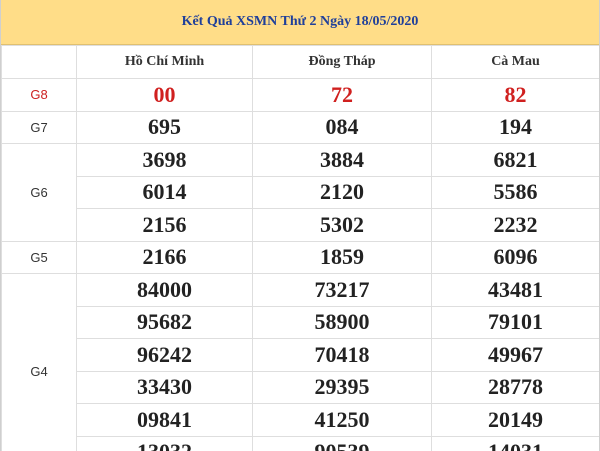 The height and width of the screenshot is (451, 600). I want to click on prize-label: G5, so click(39, 257).